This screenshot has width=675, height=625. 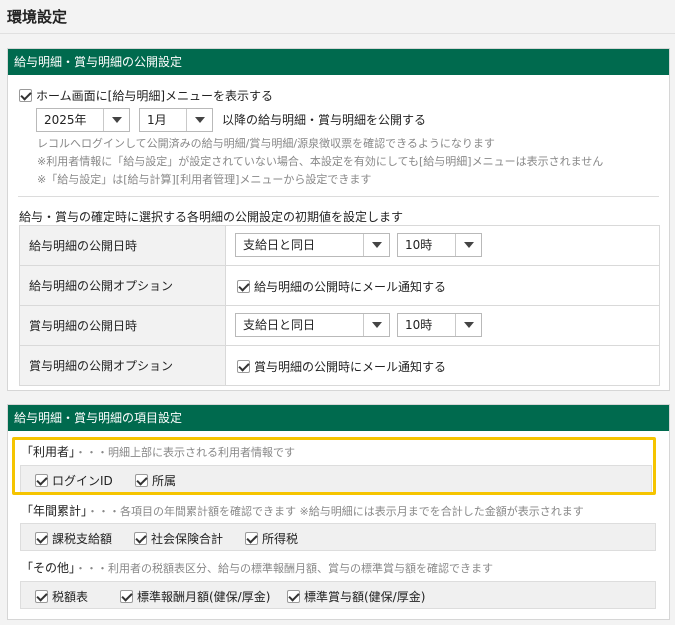 What do you see at coordinates (122, 325) in the screenshot?
I see `row-label: 賞与明細の公開日時` at bounding box center [122, 325].